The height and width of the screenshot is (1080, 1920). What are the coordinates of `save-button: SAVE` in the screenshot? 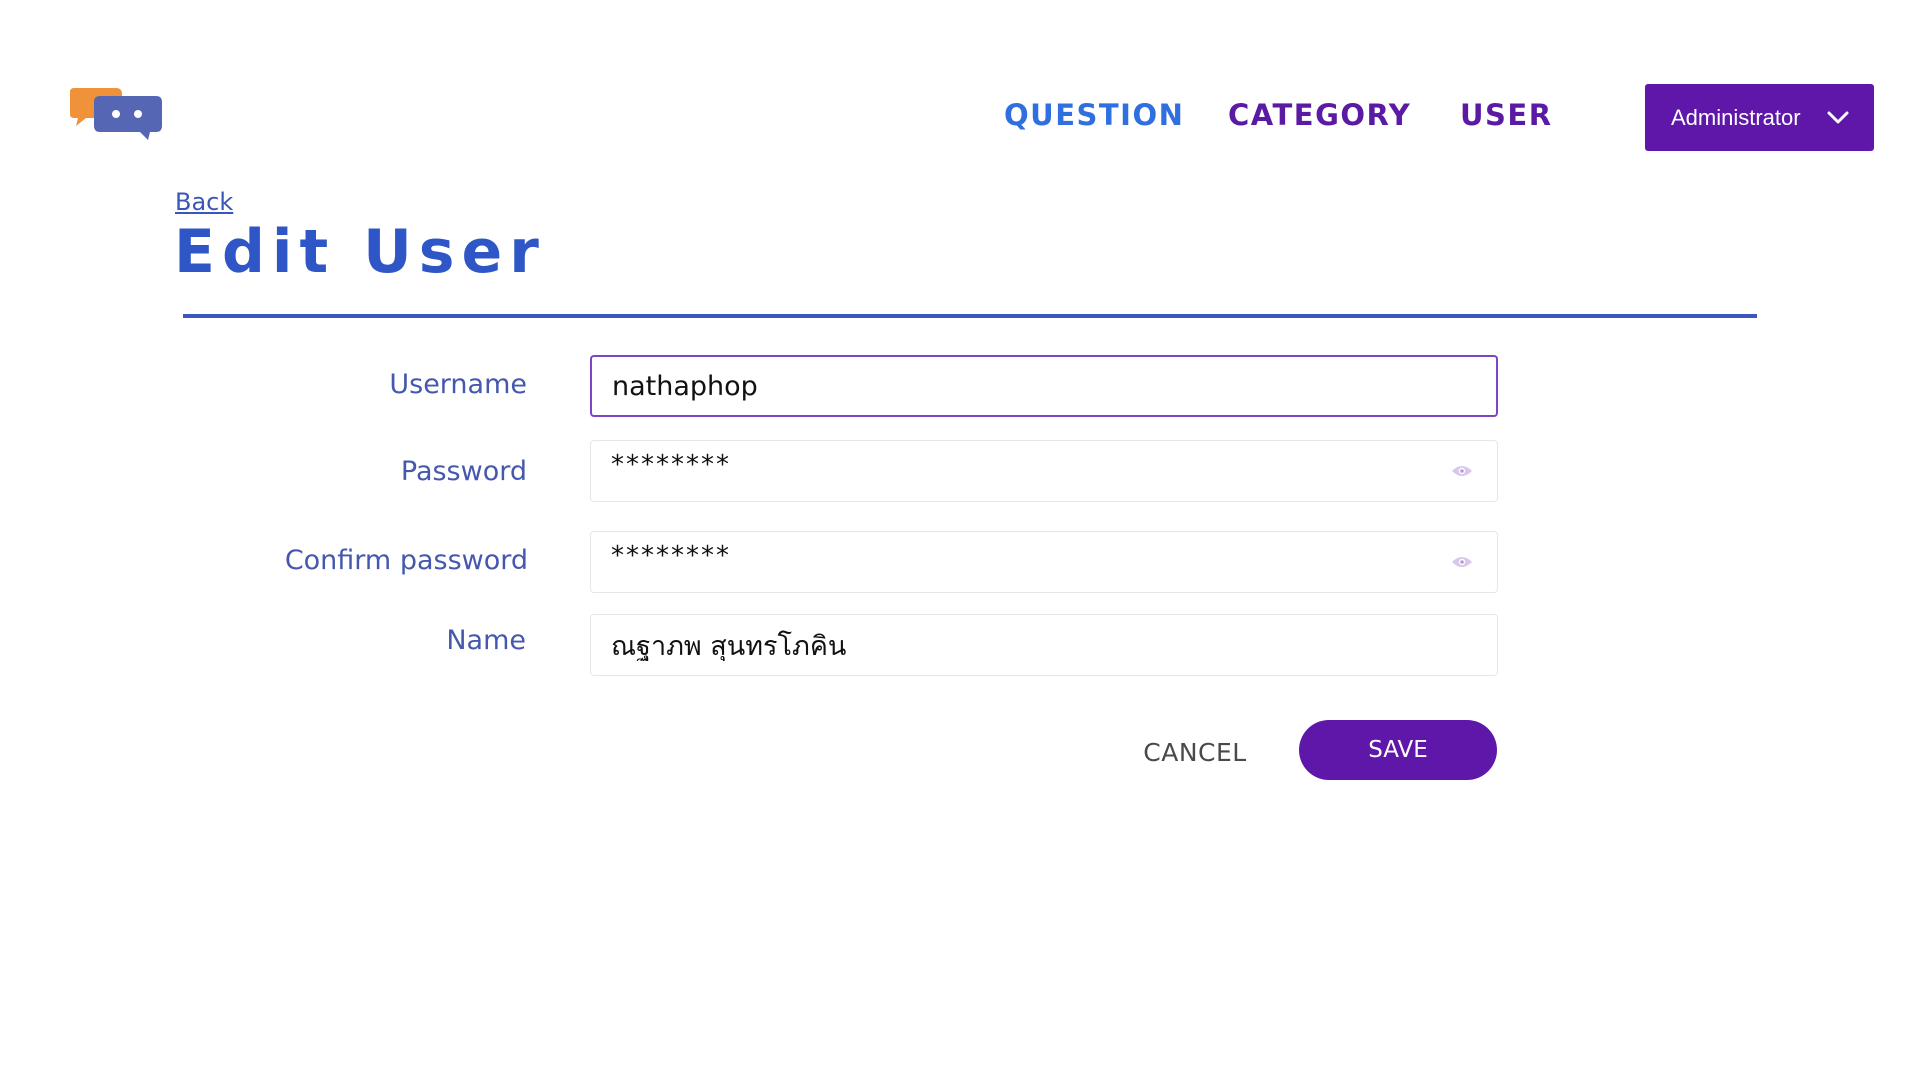 It's located at (1398, 750).